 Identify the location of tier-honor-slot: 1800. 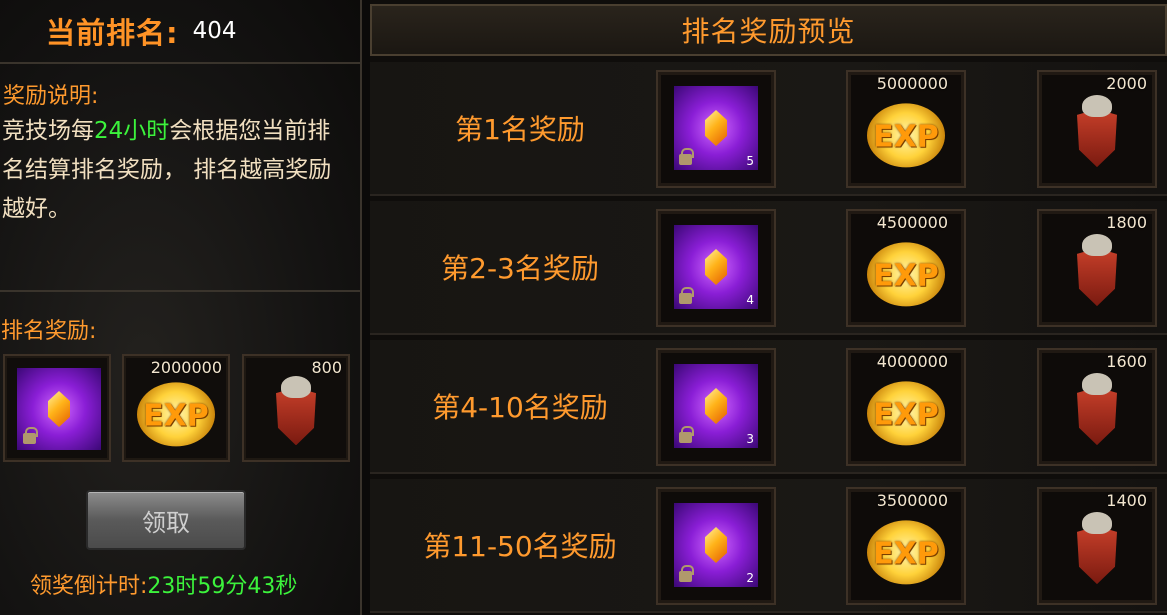
(1097, 268).